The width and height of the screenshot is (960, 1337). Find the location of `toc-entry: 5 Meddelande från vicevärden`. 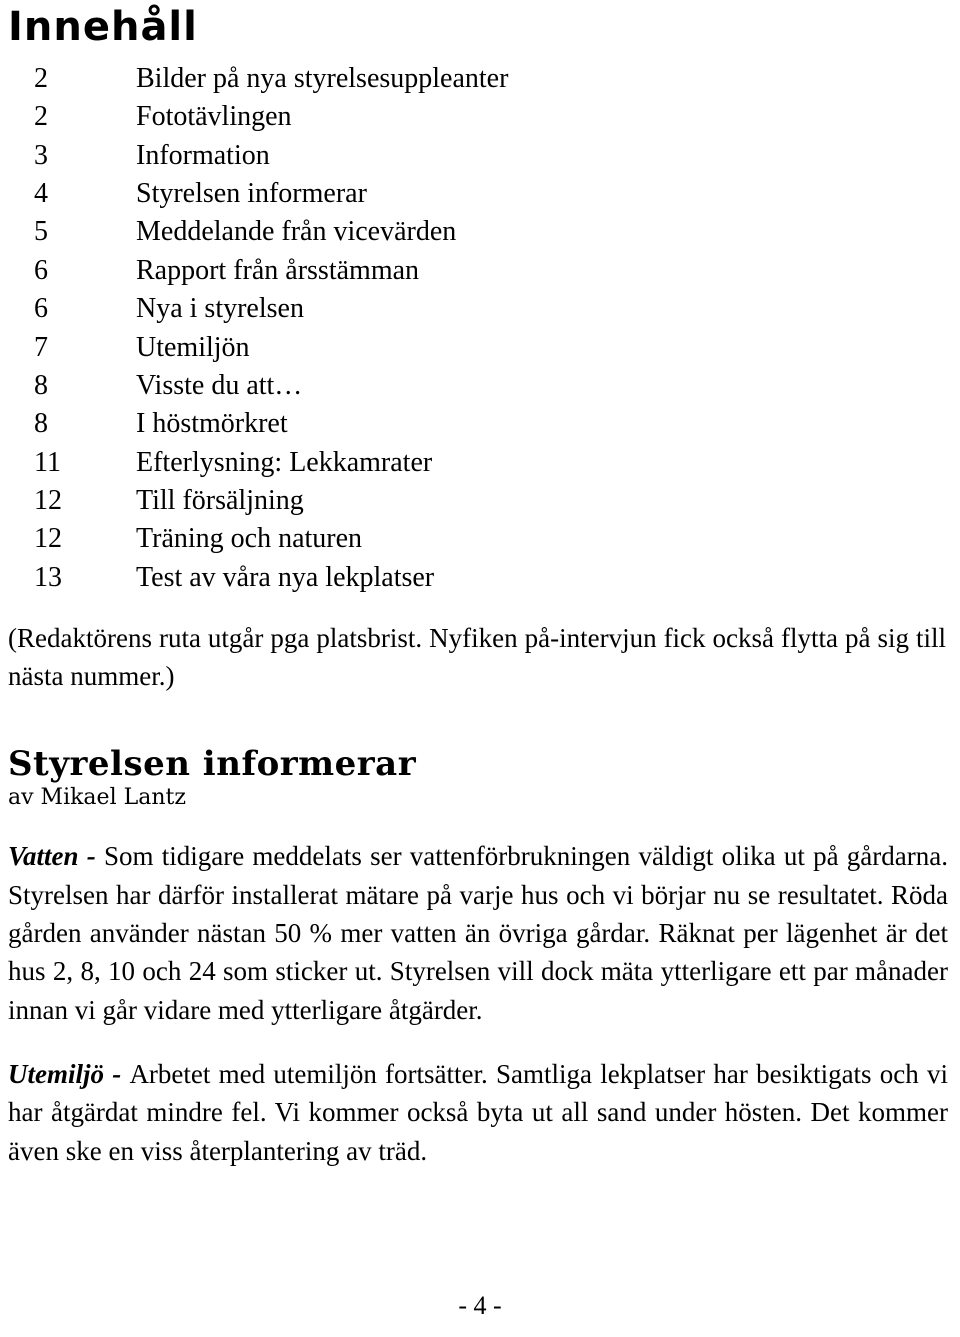

toc-entry: 5 Meddelande från vicevärden is located at coordinates (480, 232).